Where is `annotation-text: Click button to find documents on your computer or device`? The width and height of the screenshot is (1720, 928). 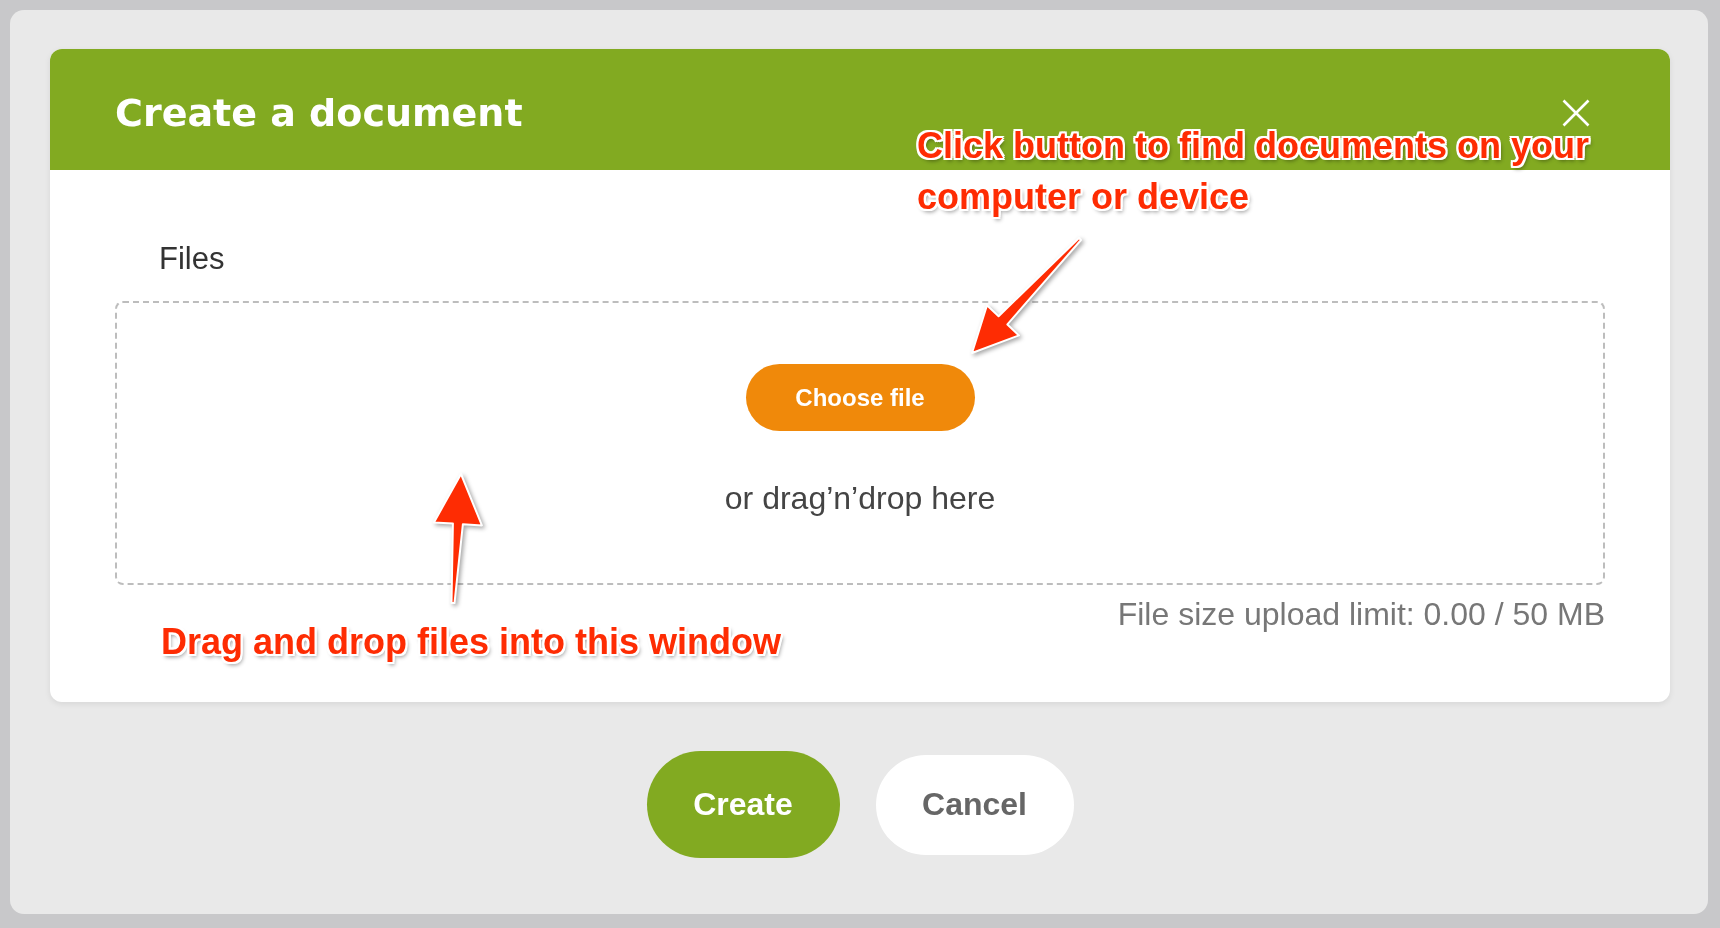
annotation-text: Click button to find documents on your computer or device is located at coordinates (1253, 171).